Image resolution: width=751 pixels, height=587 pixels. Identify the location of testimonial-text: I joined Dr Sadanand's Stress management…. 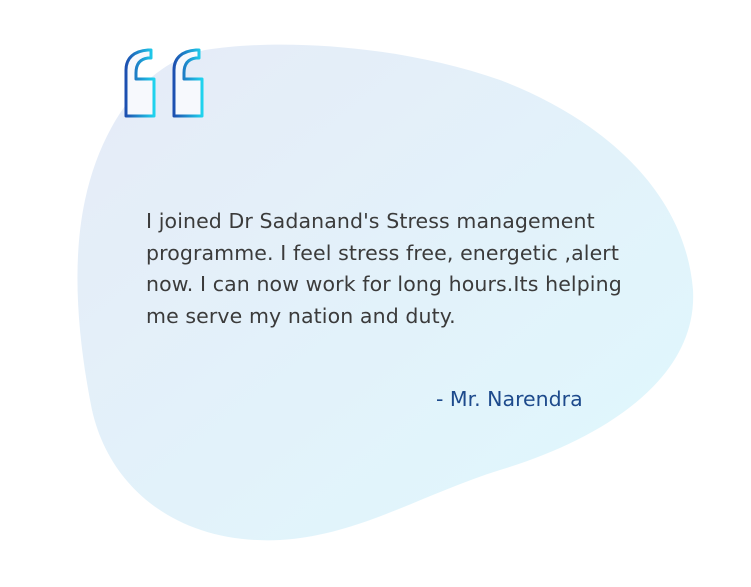
(384, 268).